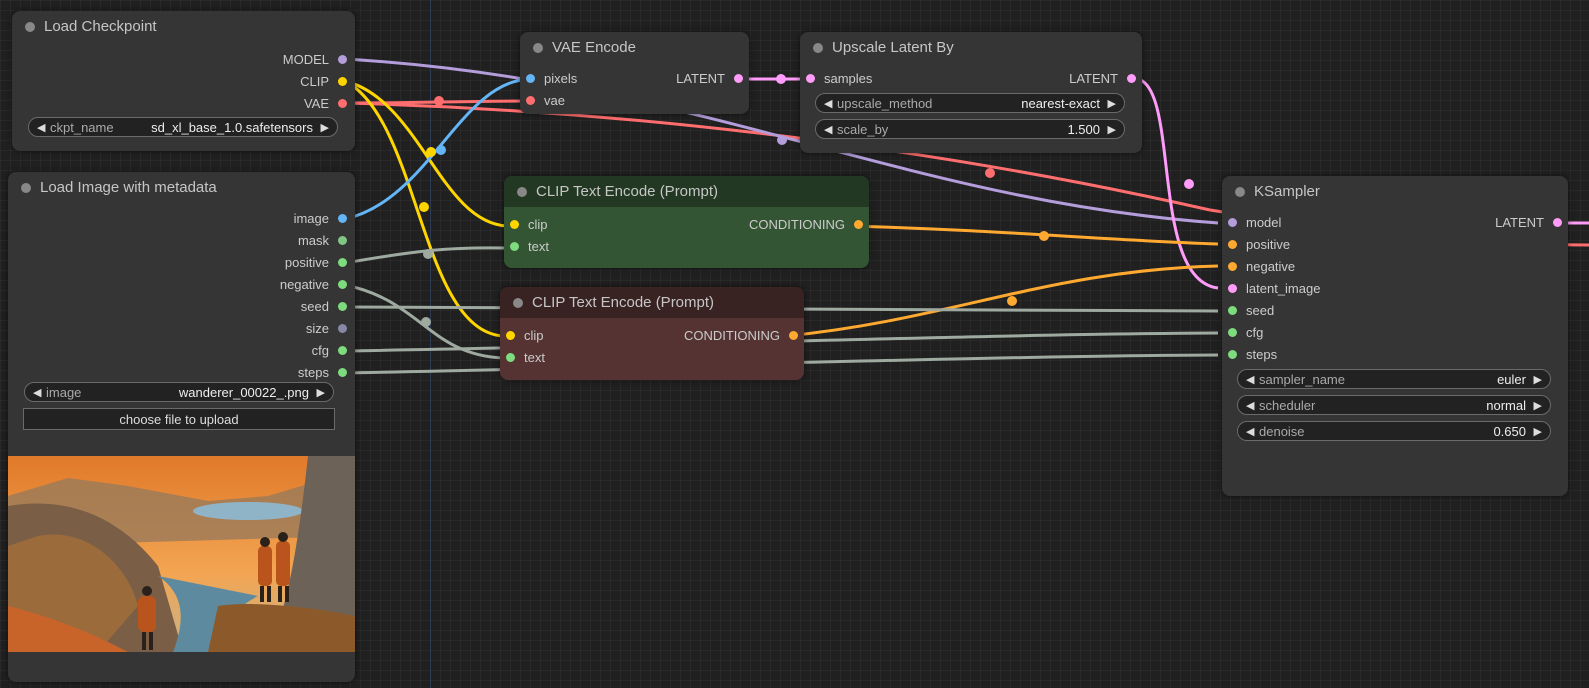 Image resolution: width=1589 pixels, height=688 pixels. I want to click on output-seed: seed, so click(324, 307).